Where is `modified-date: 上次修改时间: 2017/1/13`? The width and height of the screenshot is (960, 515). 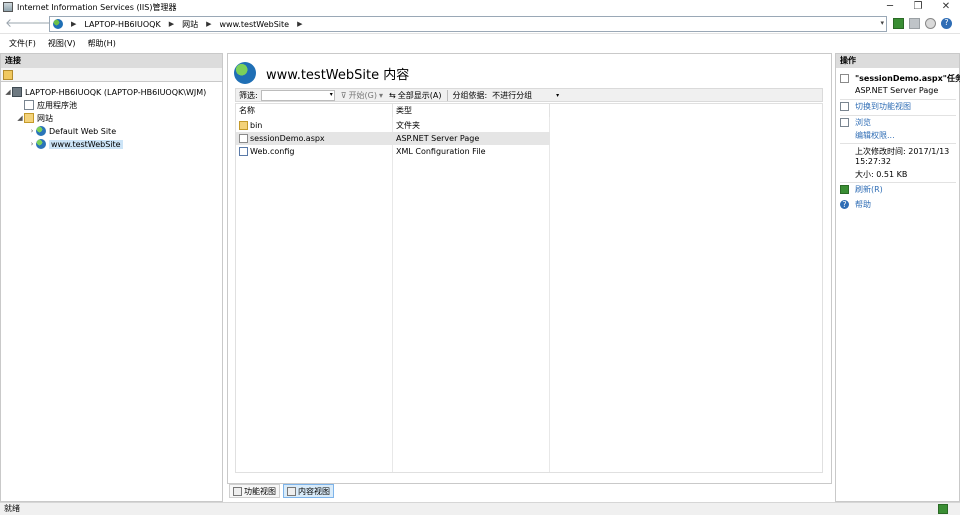 modified-date: 上次修改时间: 2017/1/13 is located at coordinates (902, 151).